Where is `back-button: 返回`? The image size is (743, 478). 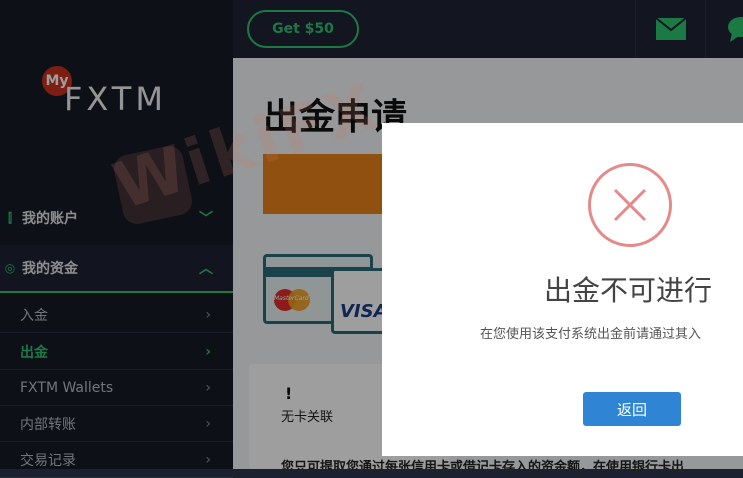
back-button: 返回 is located at coordinates (632, 409).